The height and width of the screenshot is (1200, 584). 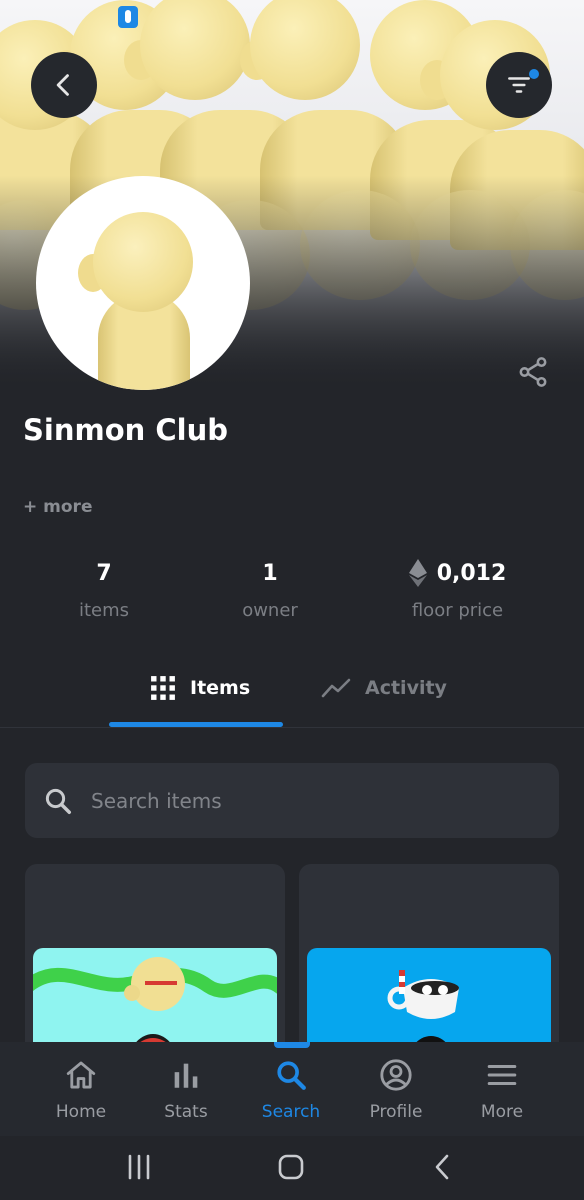 I want to click on activity-chart-icon, so click(x=336, y=688).